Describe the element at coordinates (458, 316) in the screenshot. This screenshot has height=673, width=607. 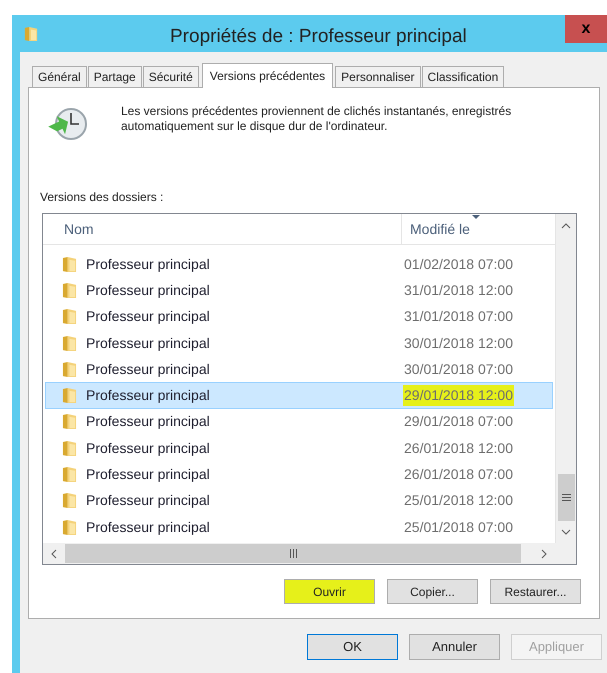
I see `modified-date: 31/01/2018 07:00` at that location.